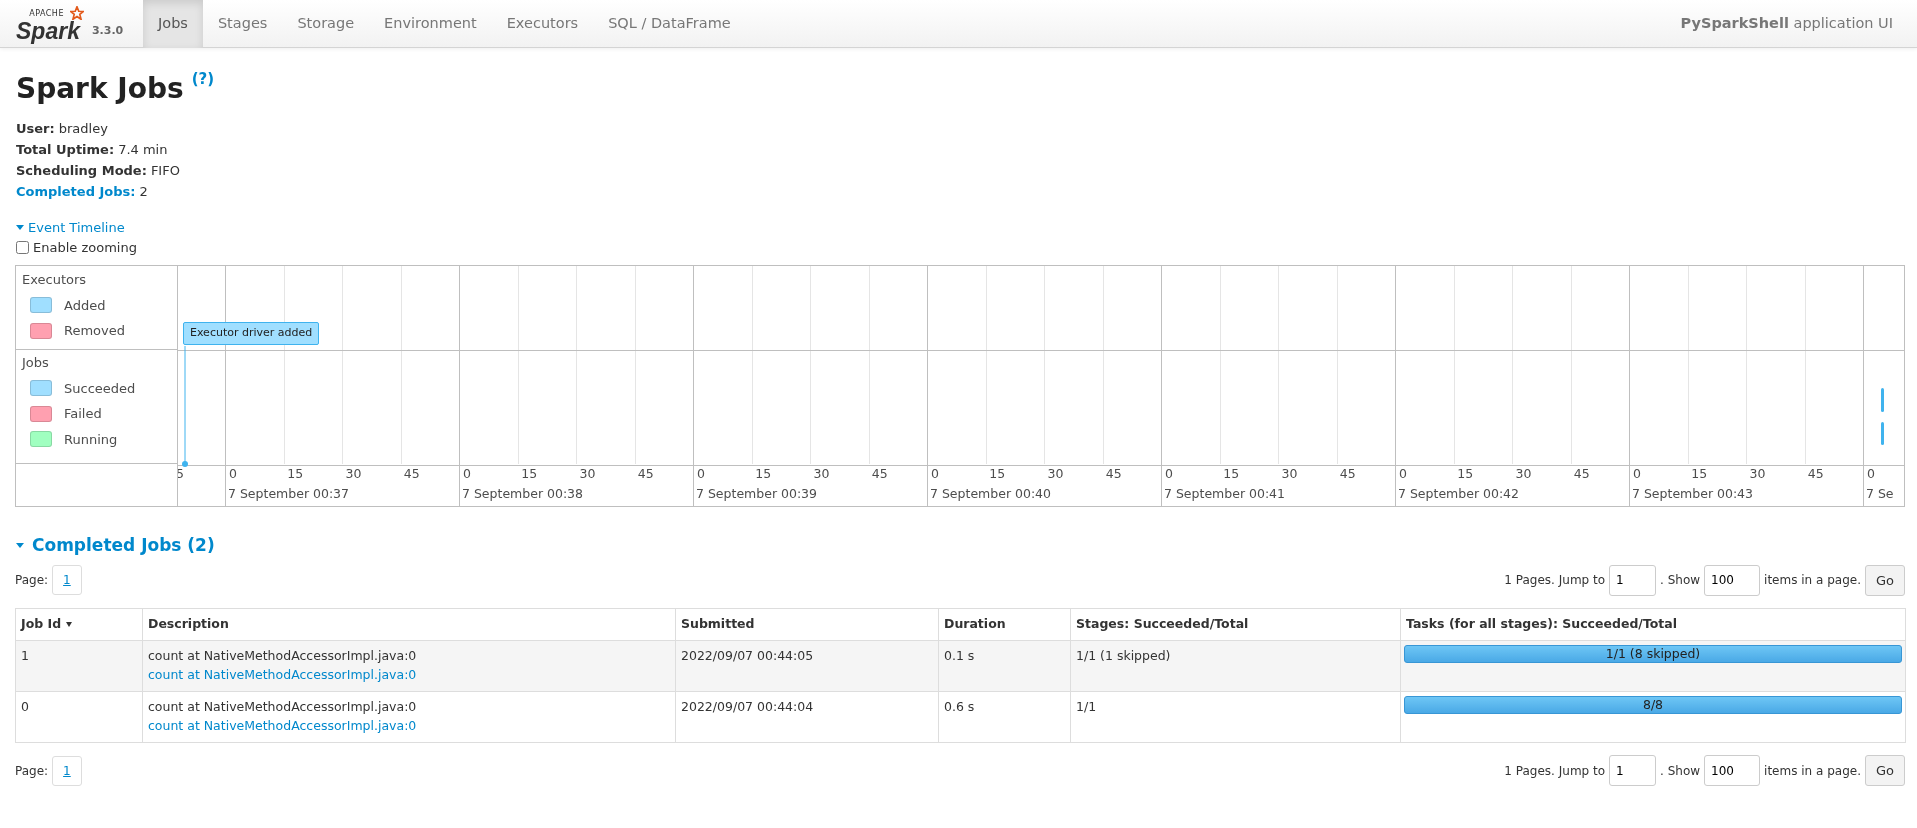 This screenshot has width=1917, height=828. What do you see at coordinates (1653, 653) in the screenshot?
I see `progress-text: 1/1 (8 skipped)` at bounding box center [1653, 653].